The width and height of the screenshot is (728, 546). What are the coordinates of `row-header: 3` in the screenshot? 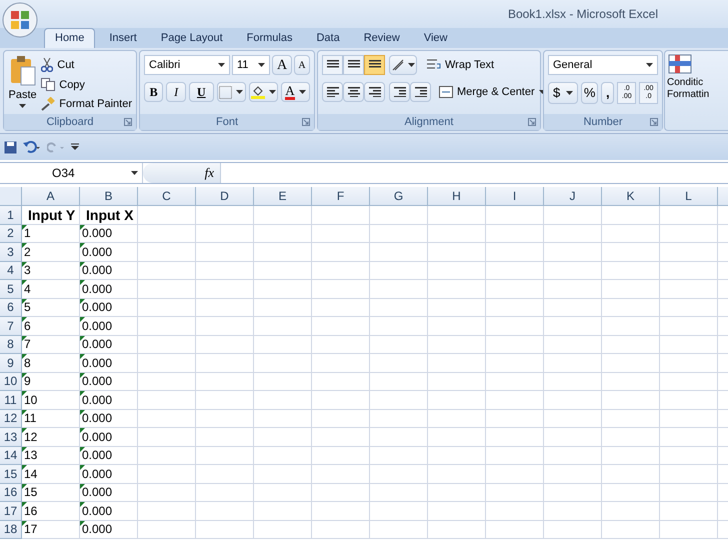 It's located at (11, 252).